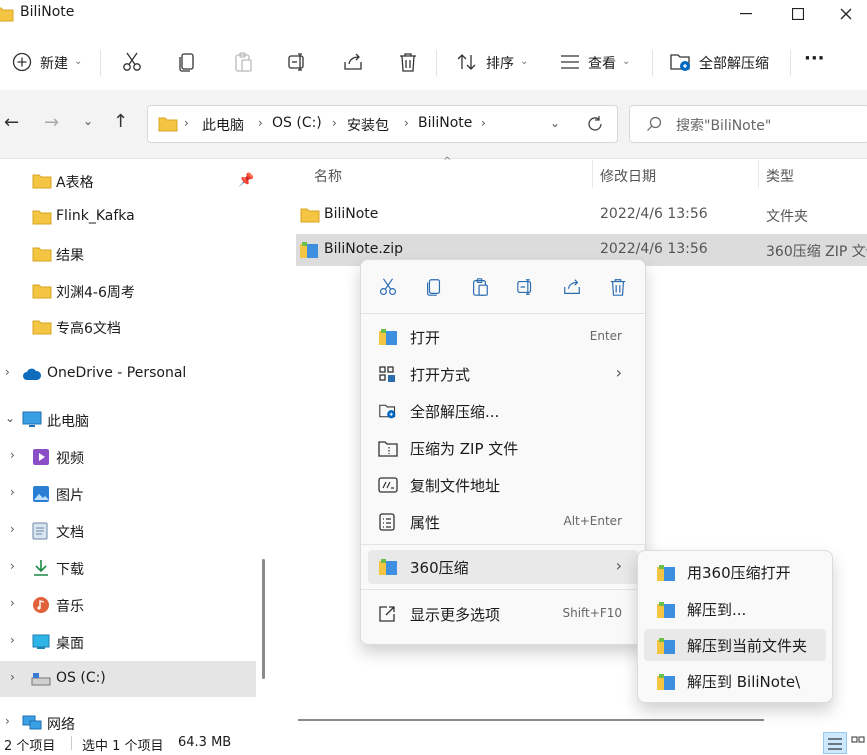 This screenshot has width=867, height=755. I want to click on search-box: 搜索"BiliNote", so click(748, 124).